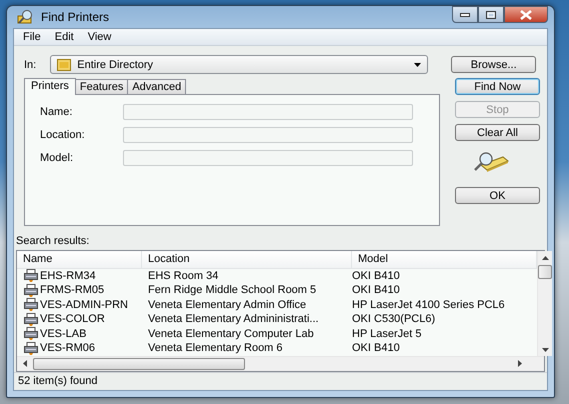 Image resolution: width=569 pixels, height=404 pixels. I want to click on table-cell: EHS-RM34, so click(68, 276).